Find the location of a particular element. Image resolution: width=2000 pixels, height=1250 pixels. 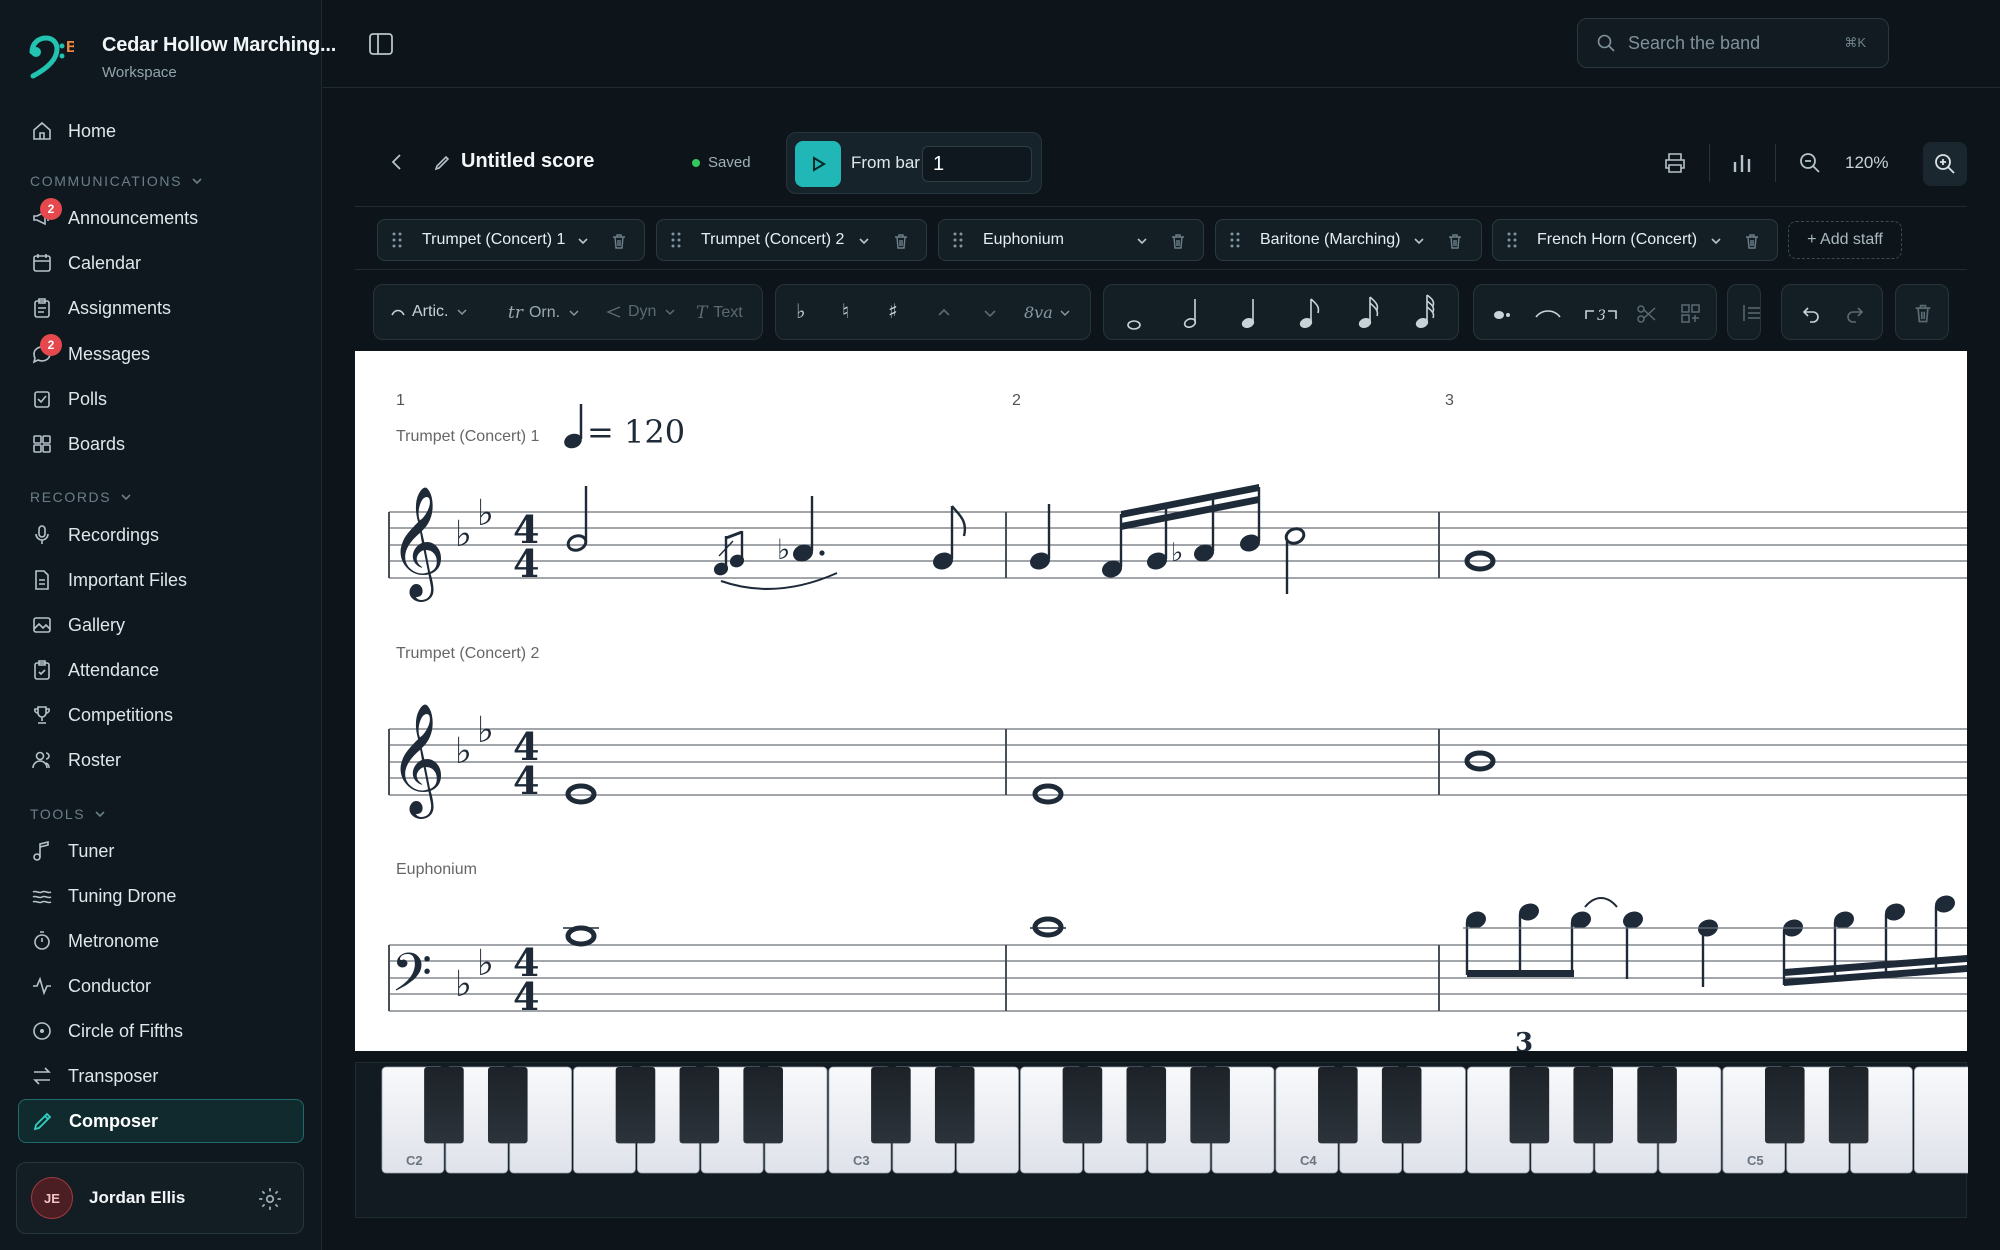

sharp-button: ♯ is located at coordinates (893, 311).